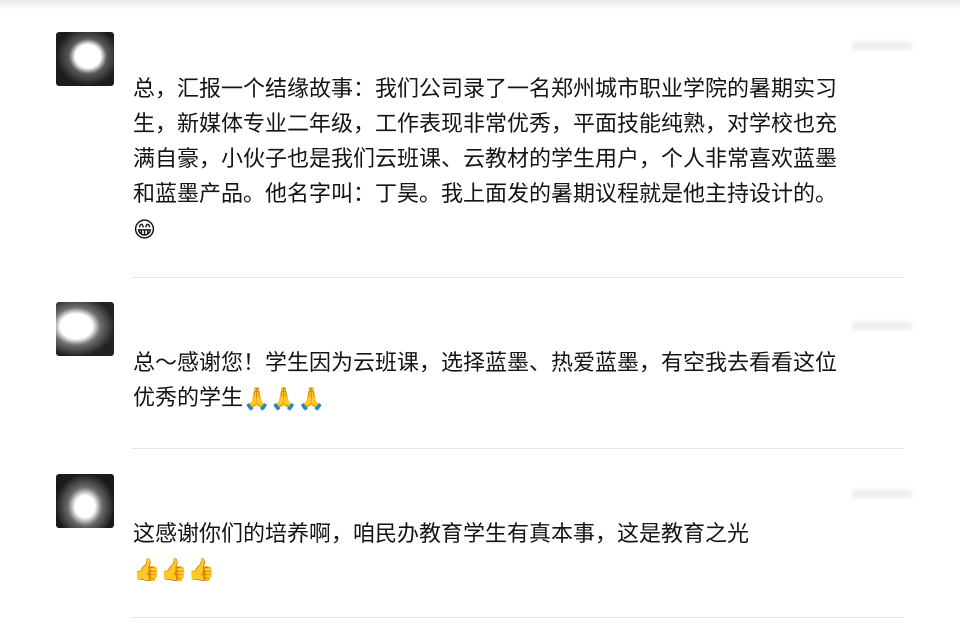 Image resolution: width=960 pixels, height=640 pixels. Describe the element at coordinates (174, 570) in the screenshot. I see `thumbs-up-emoji-icon: 👍👍👍` at that location.